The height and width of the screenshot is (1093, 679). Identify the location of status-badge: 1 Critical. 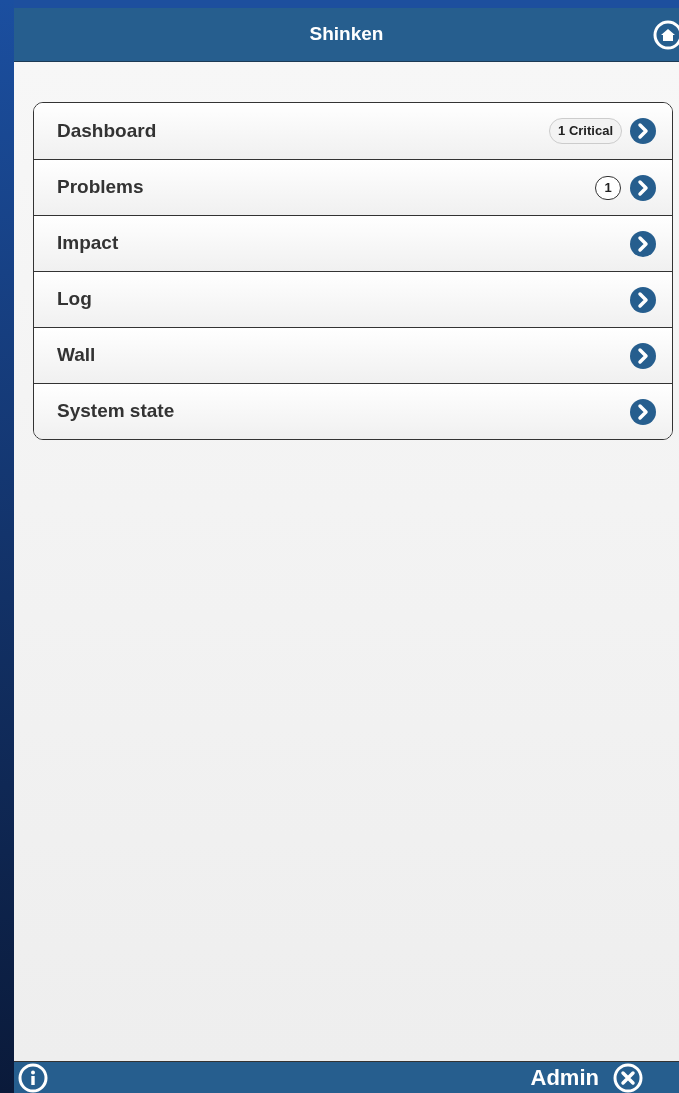
(585, 131).